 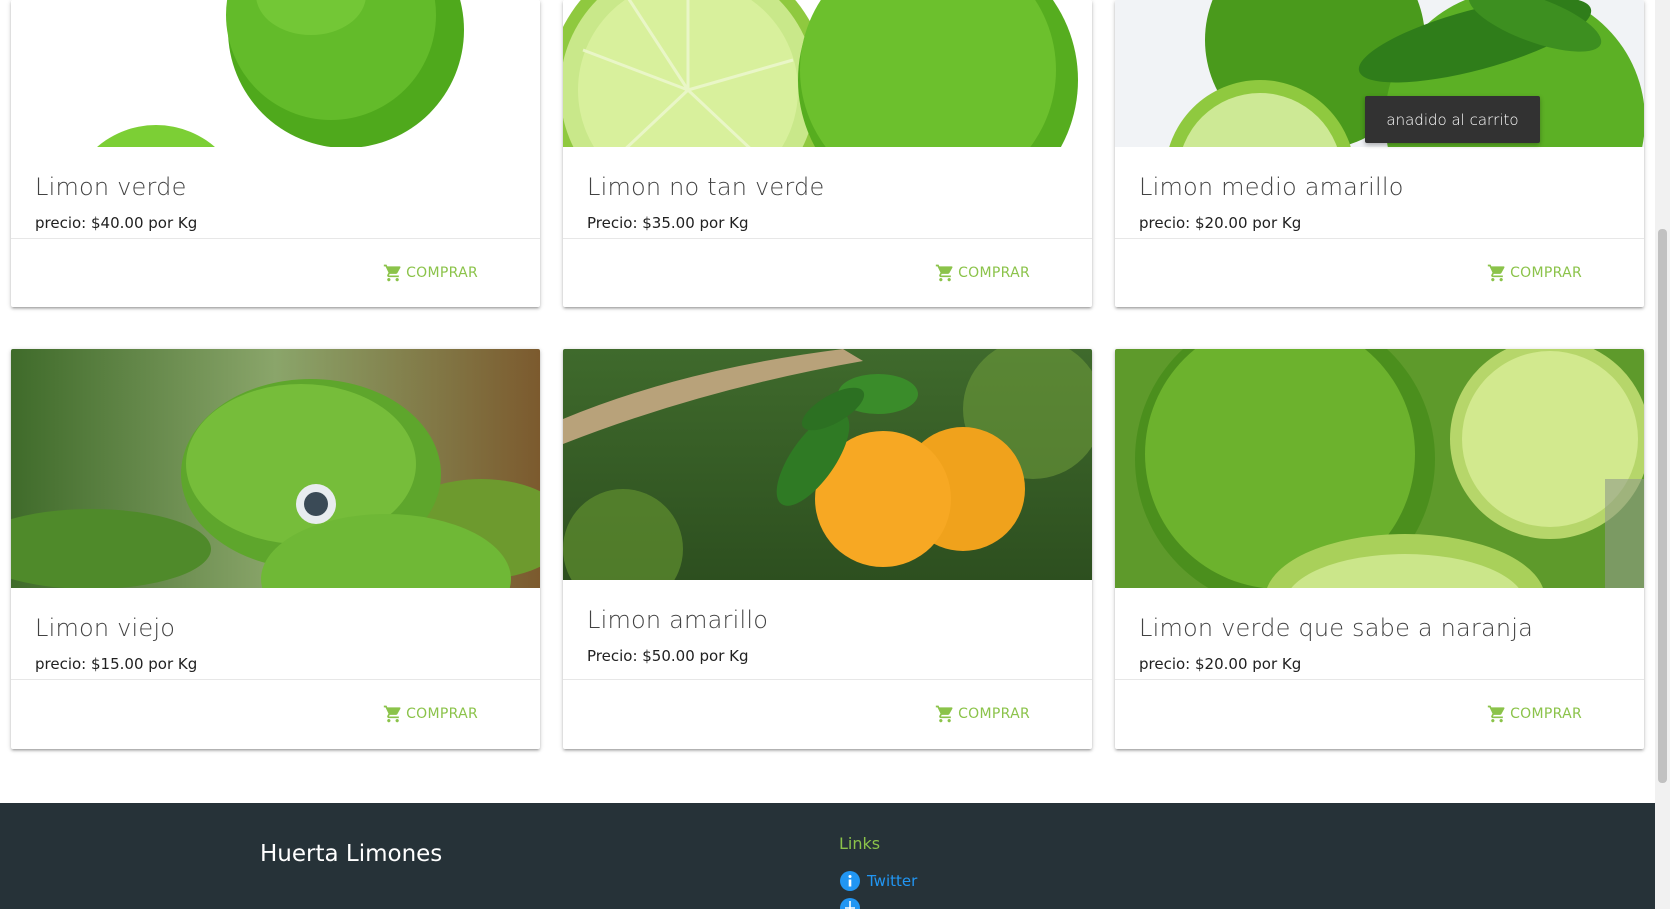 I want to click on scrollbar-thumb, so click(x=1662, y=506).